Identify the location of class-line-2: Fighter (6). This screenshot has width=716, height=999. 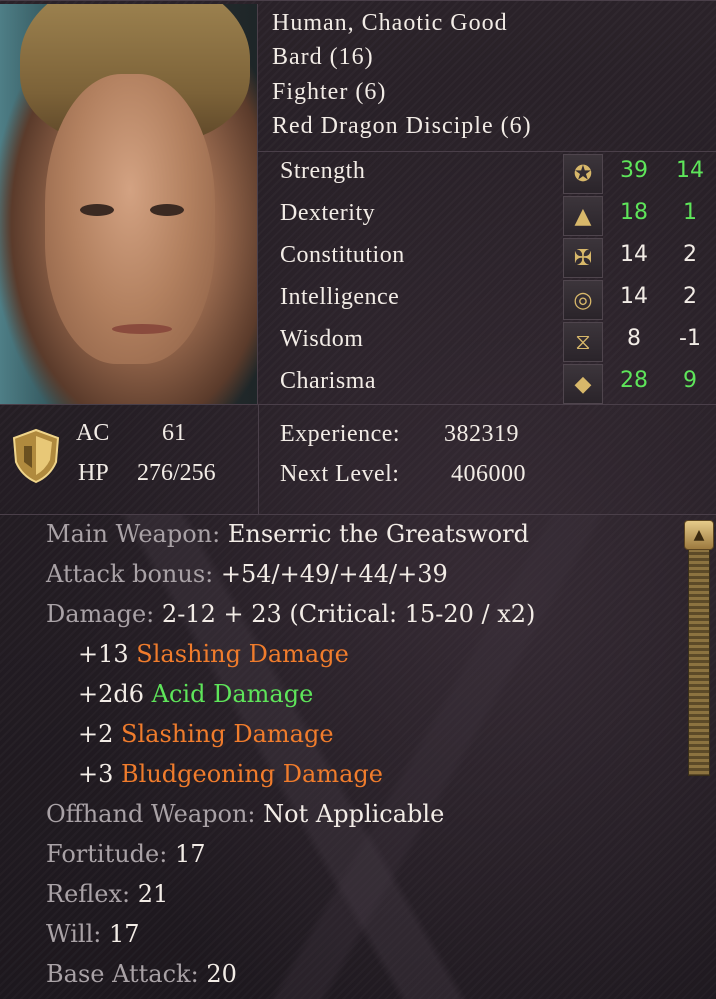
(329, 92).